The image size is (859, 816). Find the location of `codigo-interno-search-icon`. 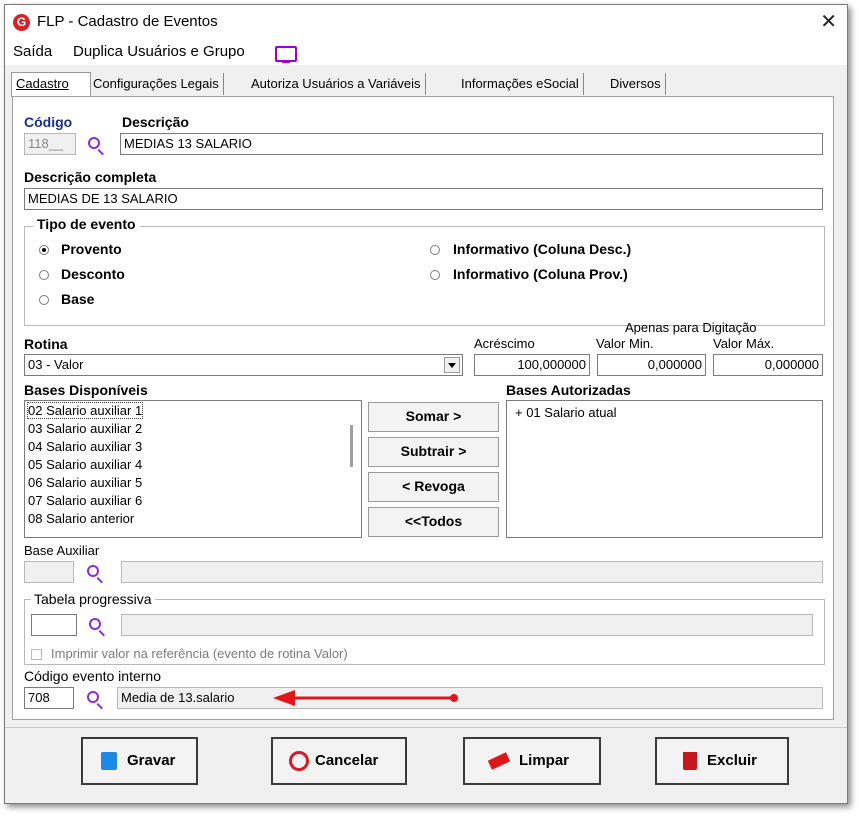

codigo-interno-search-icon is located at coordinates (93, 697).